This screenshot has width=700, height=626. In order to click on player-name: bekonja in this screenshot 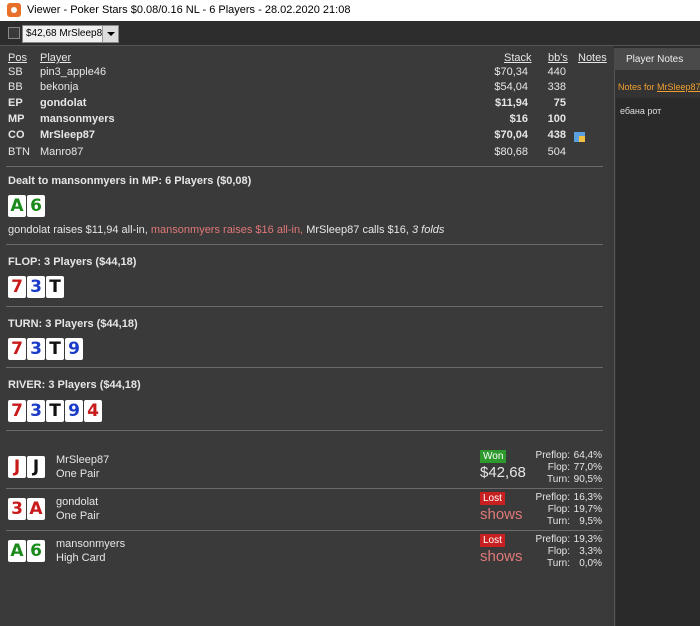, I will do `click(59, 87)`.